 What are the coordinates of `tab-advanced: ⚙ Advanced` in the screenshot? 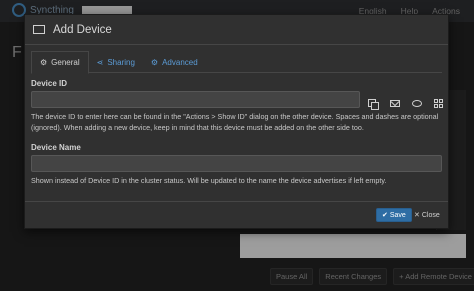 It's located at (174, 62).